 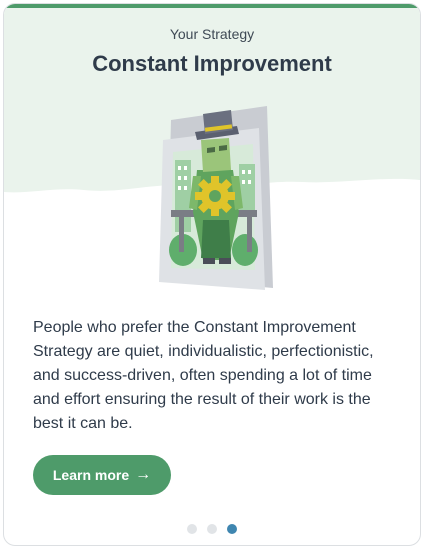 What do you see at coordinates (212, 34) in the screenshot?
I see `subtitle: Your Strategy` at bounding box center [212, 34].